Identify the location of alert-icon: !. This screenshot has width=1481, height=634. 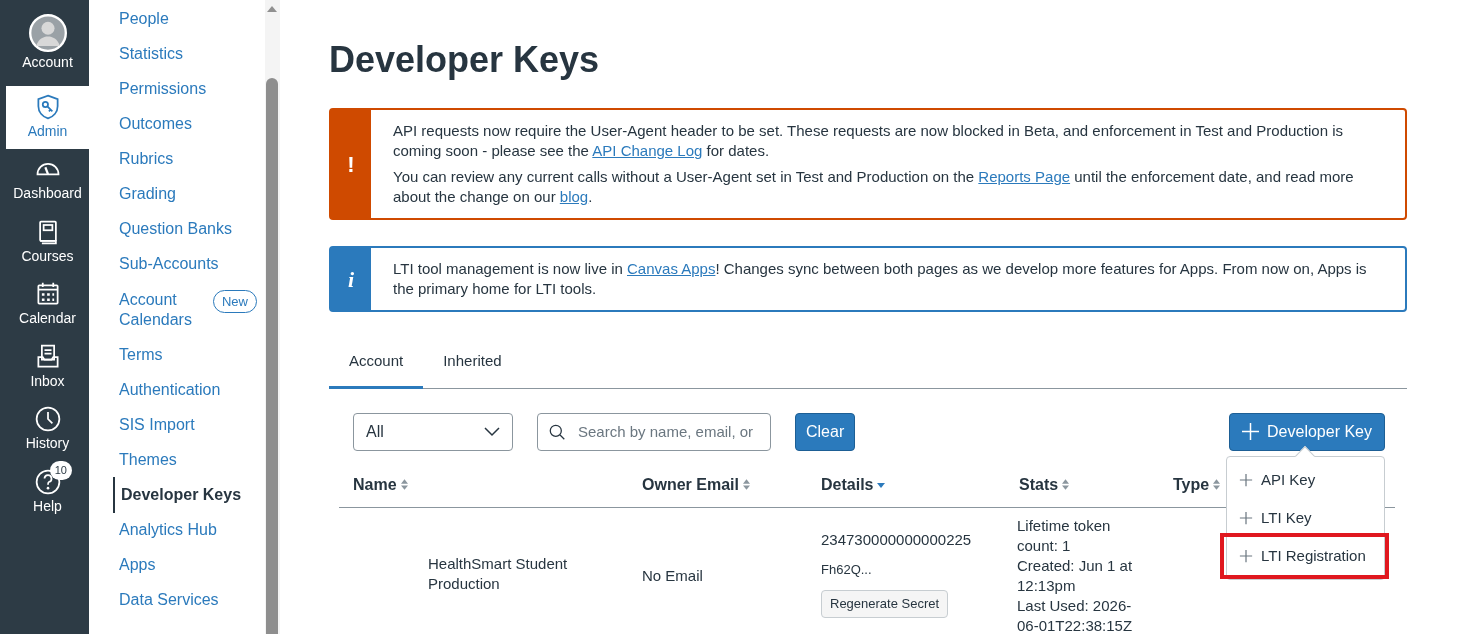
(351, 164).